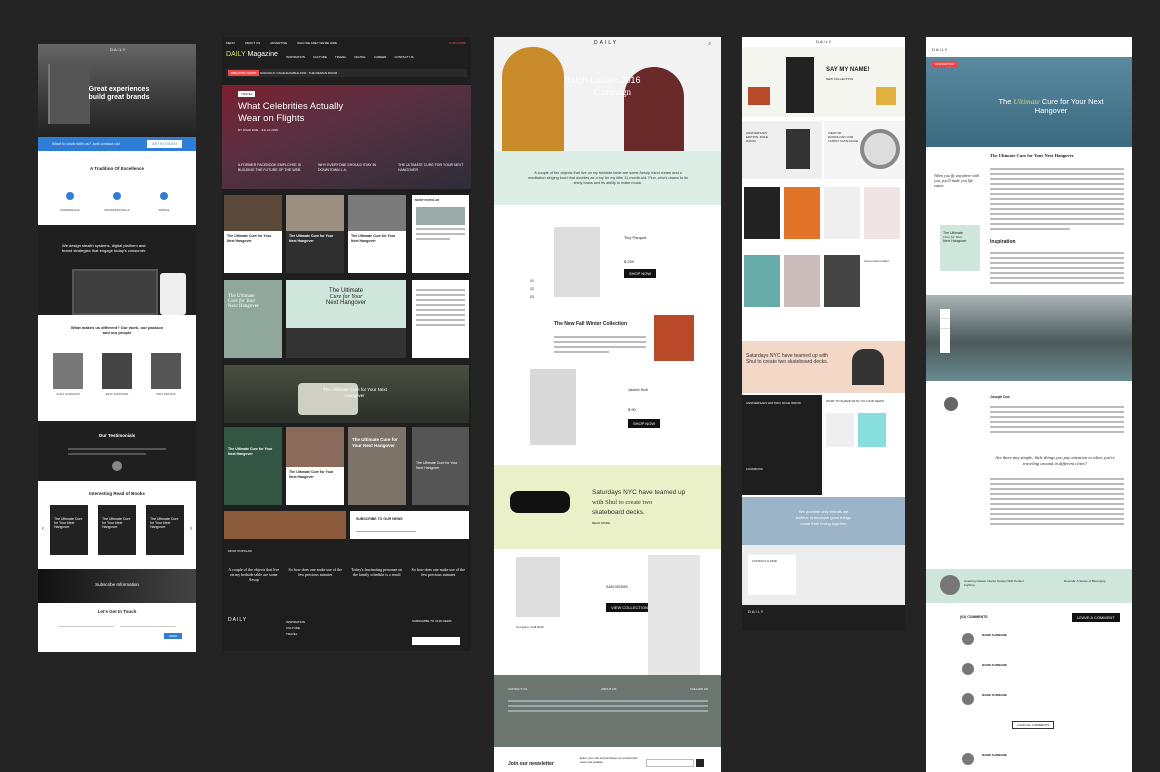 This screenshot has width=1160, height=772. Describe the element at coordinates (782, 445) in the screenshot. I see `dark-tile: ANNIVERSARY EDITION: DOLE WOOD LOOKBOOK` at that location.